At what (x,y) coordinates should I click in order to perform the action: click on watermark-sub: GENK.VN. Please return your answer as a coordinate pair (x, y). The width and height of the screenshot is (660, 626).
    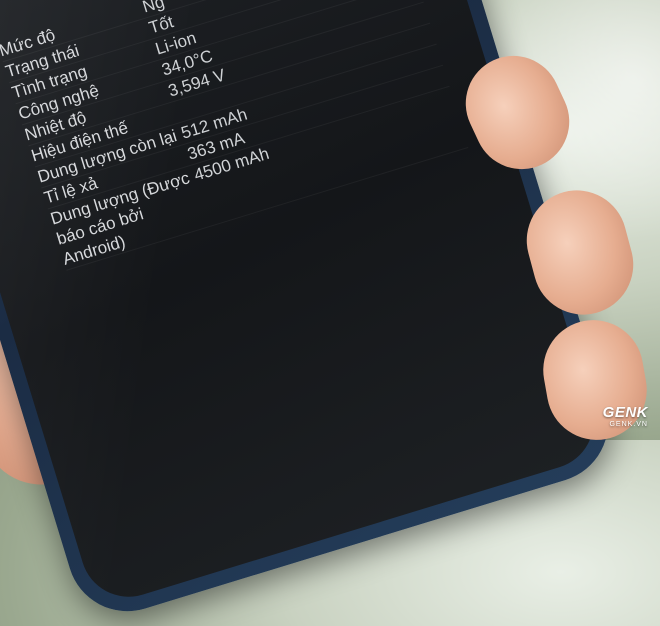
    Looking at the image, I should click on (628, 424).